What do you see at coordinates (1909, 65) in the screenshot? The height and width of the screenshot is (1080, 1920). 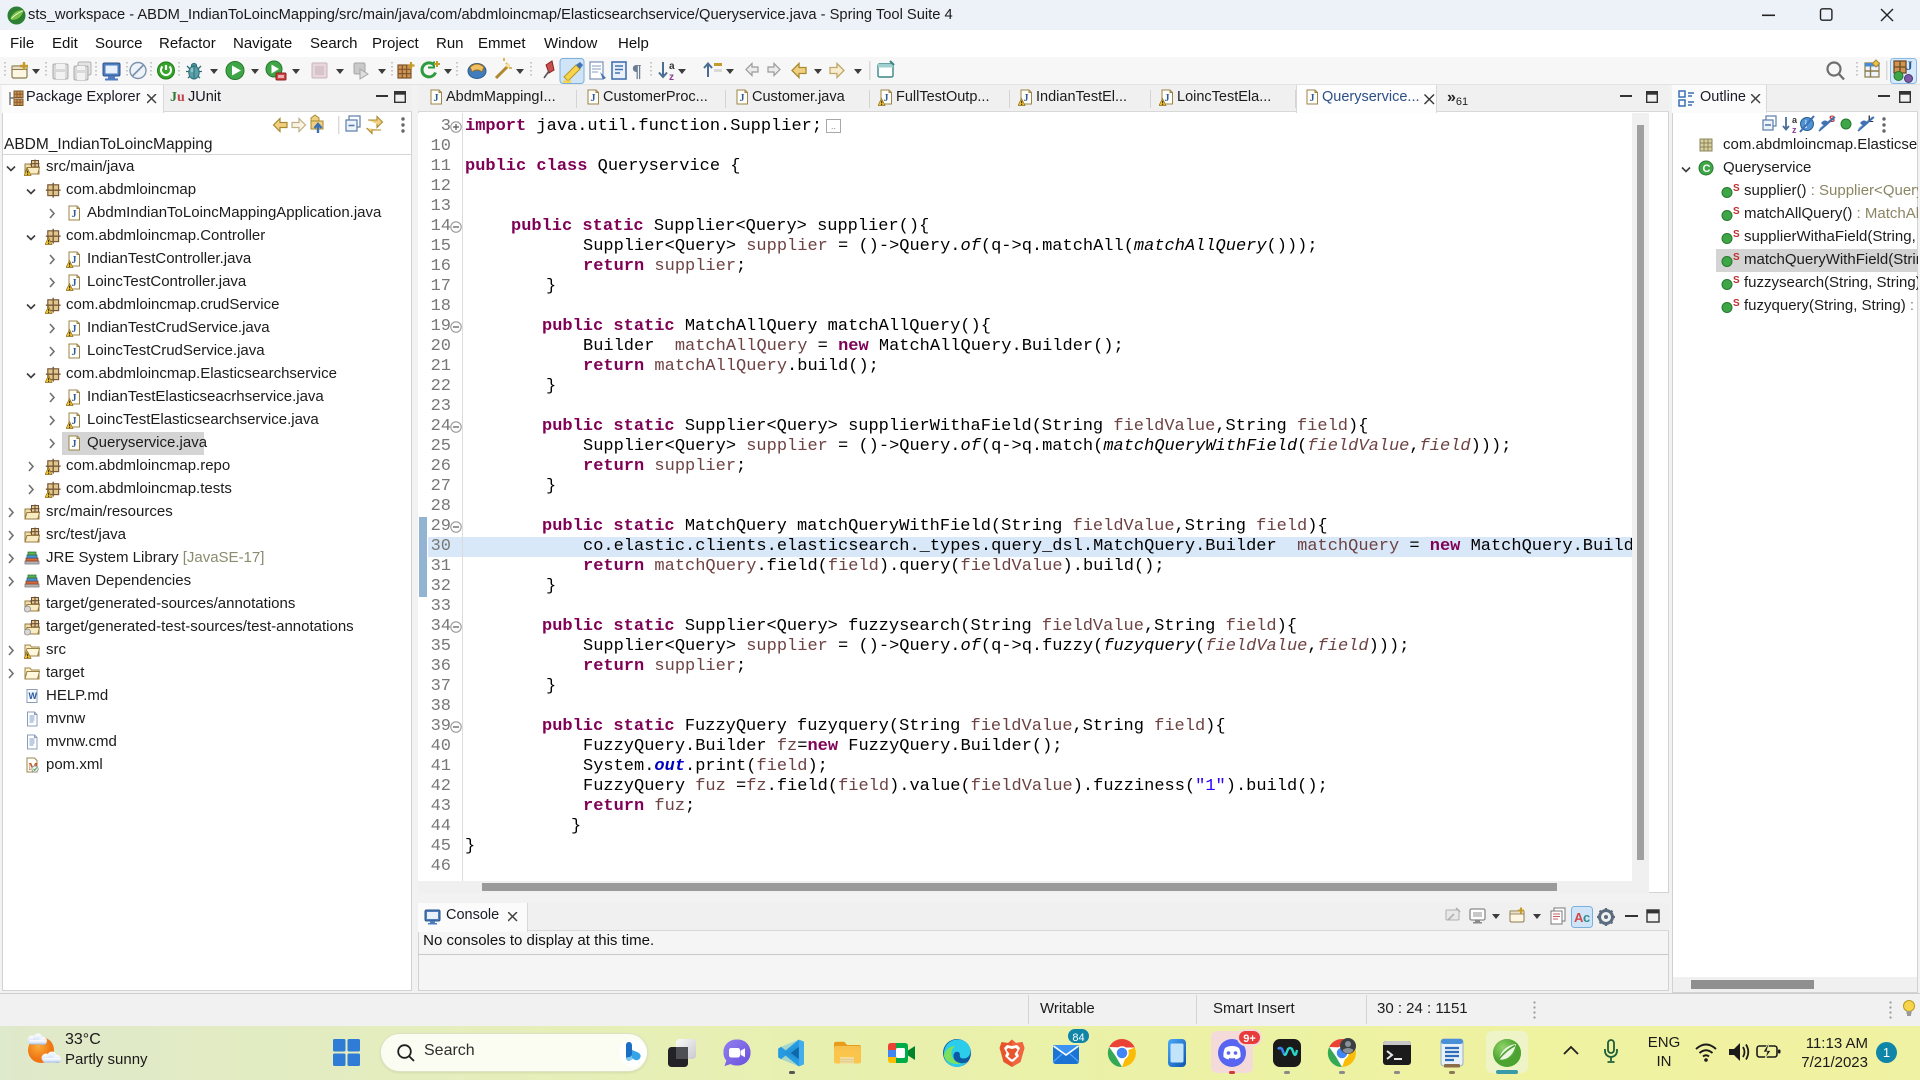 I see `svg-text: J` at bounding box center [1909, 65].